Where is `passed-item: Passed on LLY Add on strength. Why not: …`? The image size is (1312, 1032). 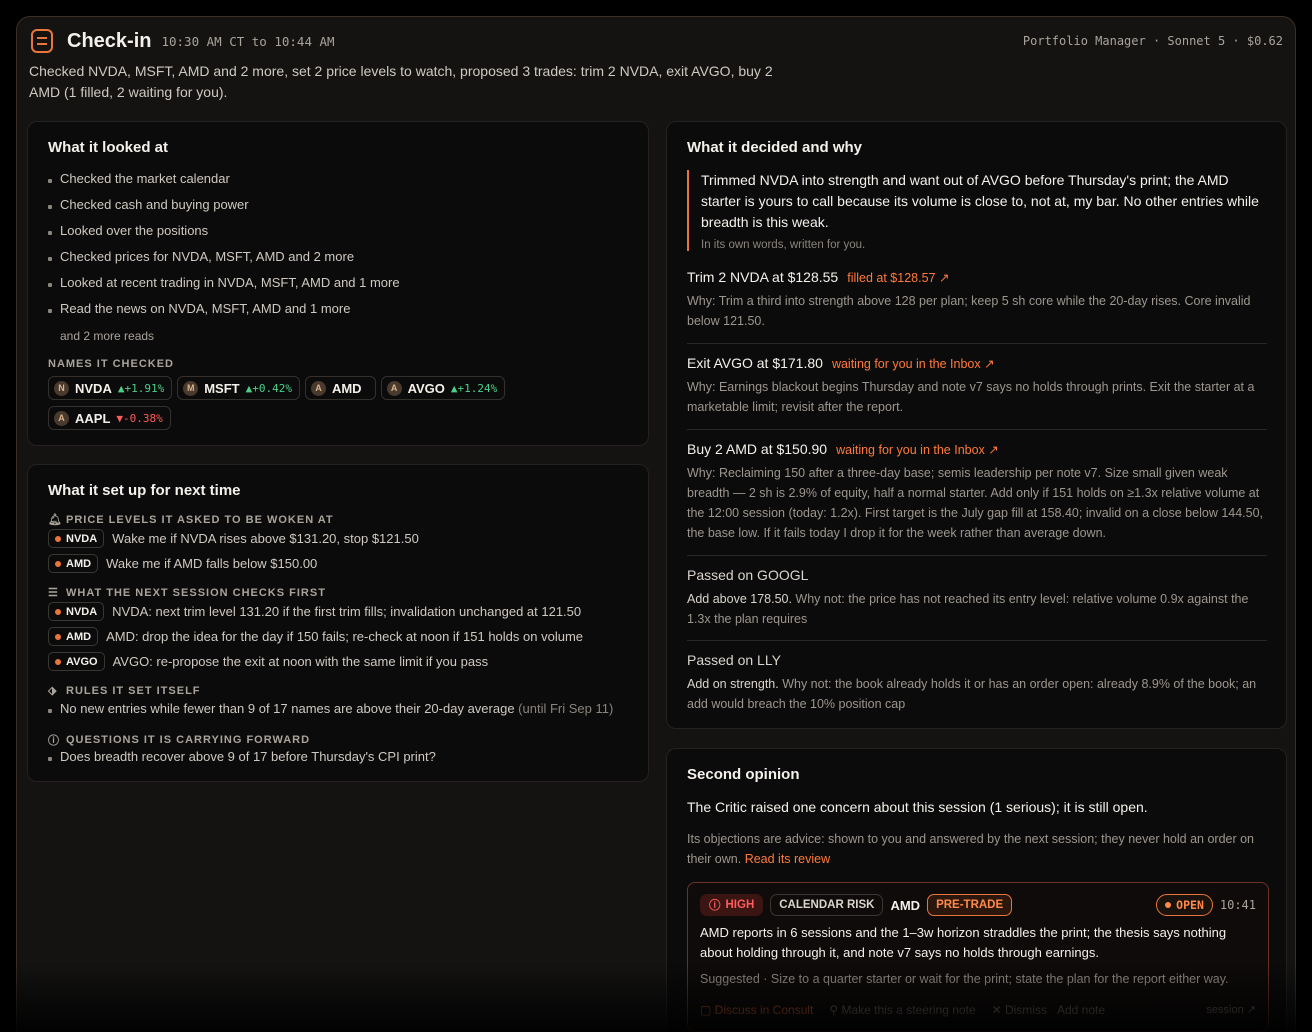 passed-item: Passed on LLY Add on strength. Why not: … is located at coordinates (977, 683).